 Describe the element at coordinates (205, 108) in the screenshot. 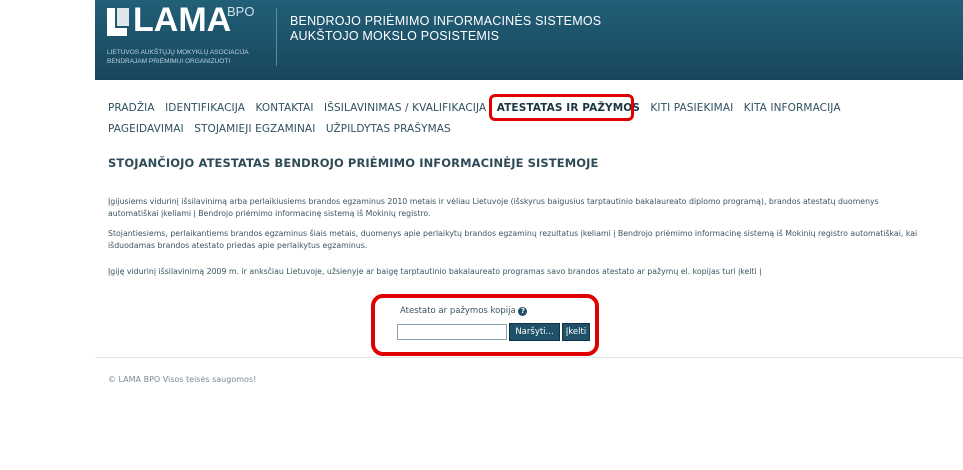

I see `nav-item-identifikacija: IDENTIFIKACIJA` at that location.